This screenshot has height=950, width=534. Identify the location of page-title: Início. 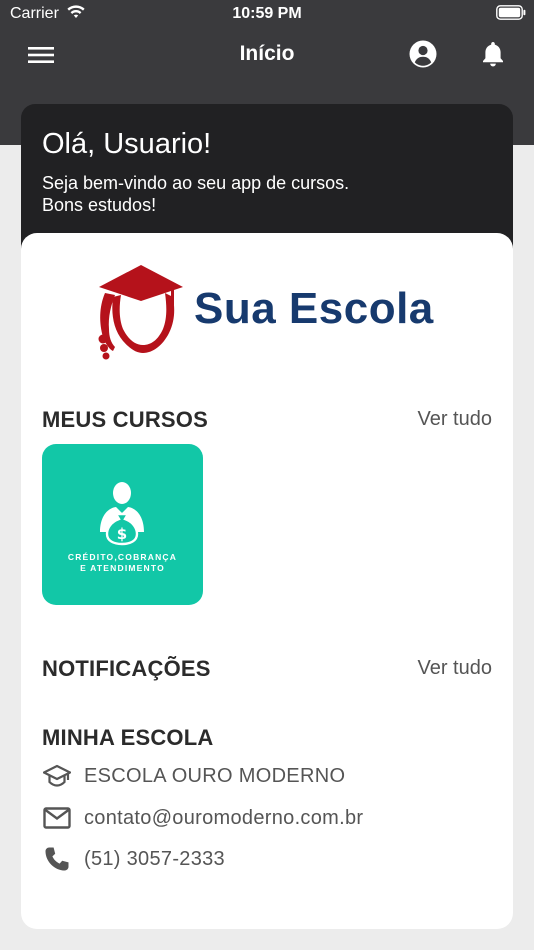
(267, 53).